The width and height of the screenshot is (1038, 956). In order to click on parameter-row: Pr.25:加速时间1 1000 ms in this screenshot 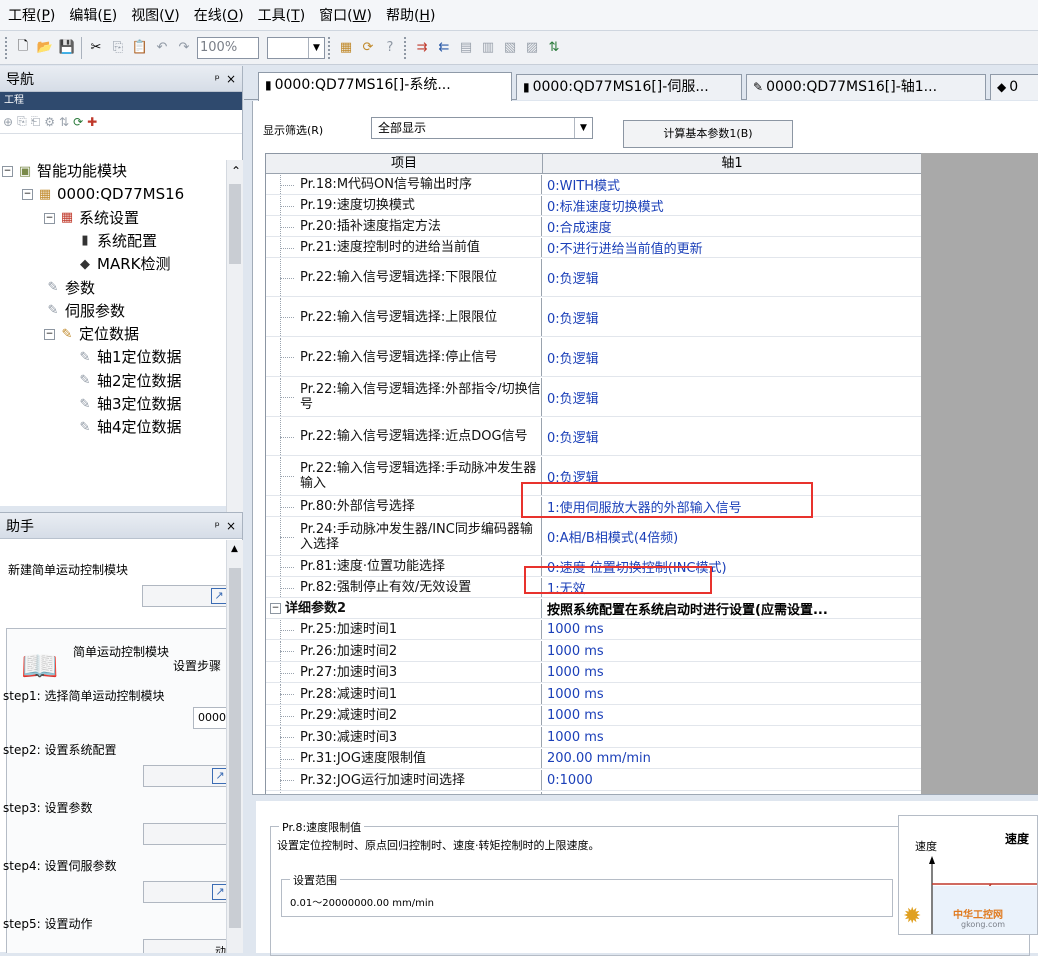, I will do `click(593, 630)`.